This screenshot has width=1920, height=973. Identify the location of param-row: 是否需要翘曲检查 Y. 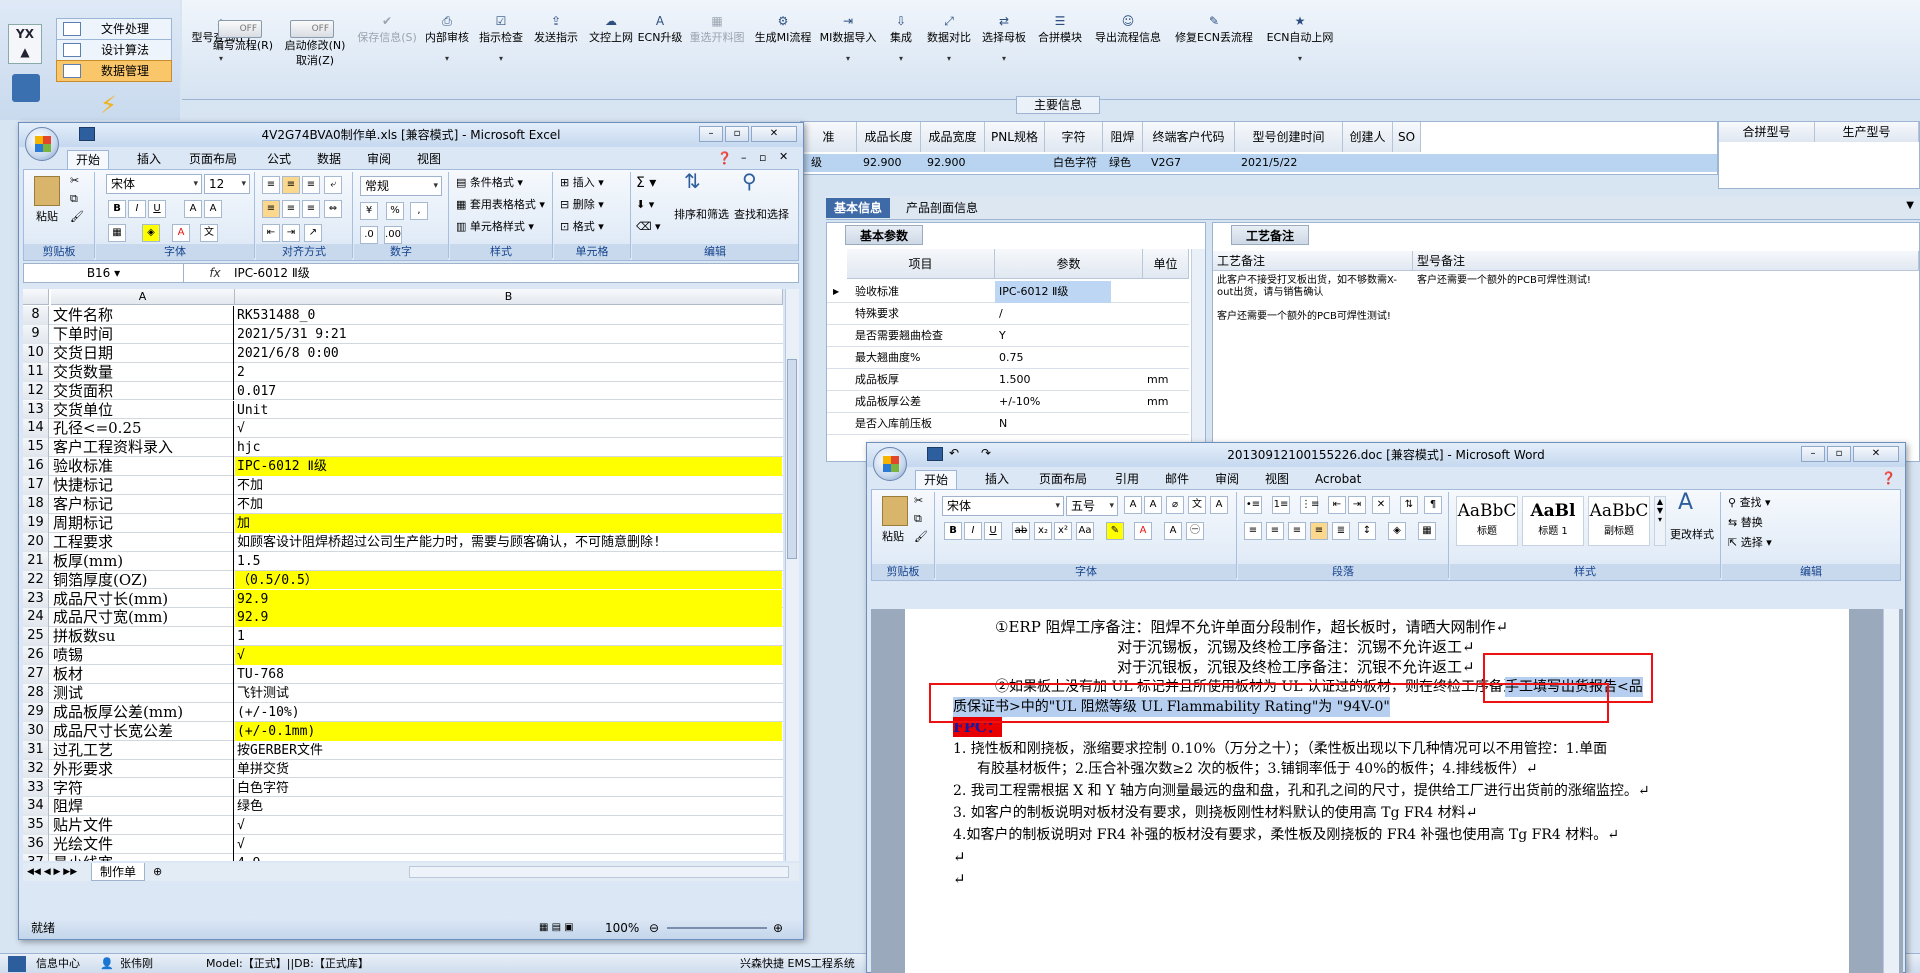
(1008, 336).